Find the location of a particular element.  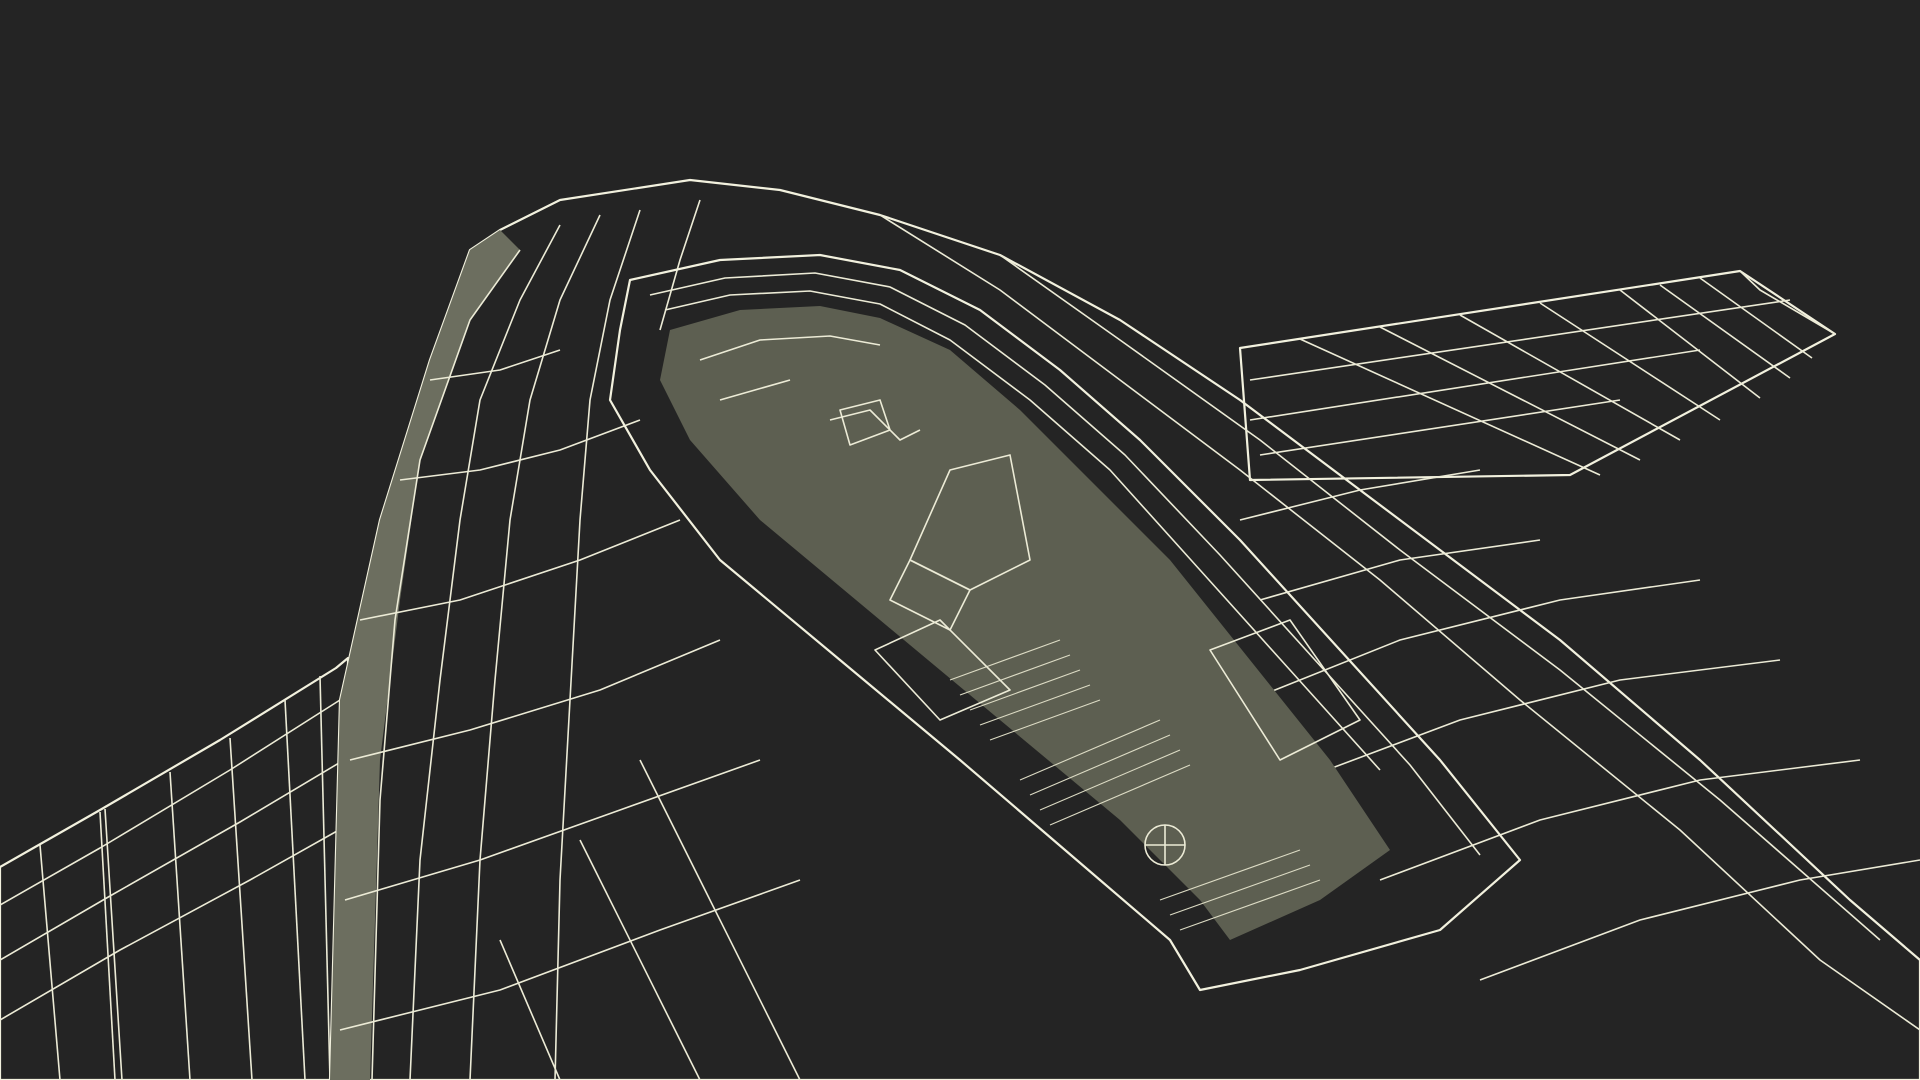

right-wing is located at coordinates (1537, 375).